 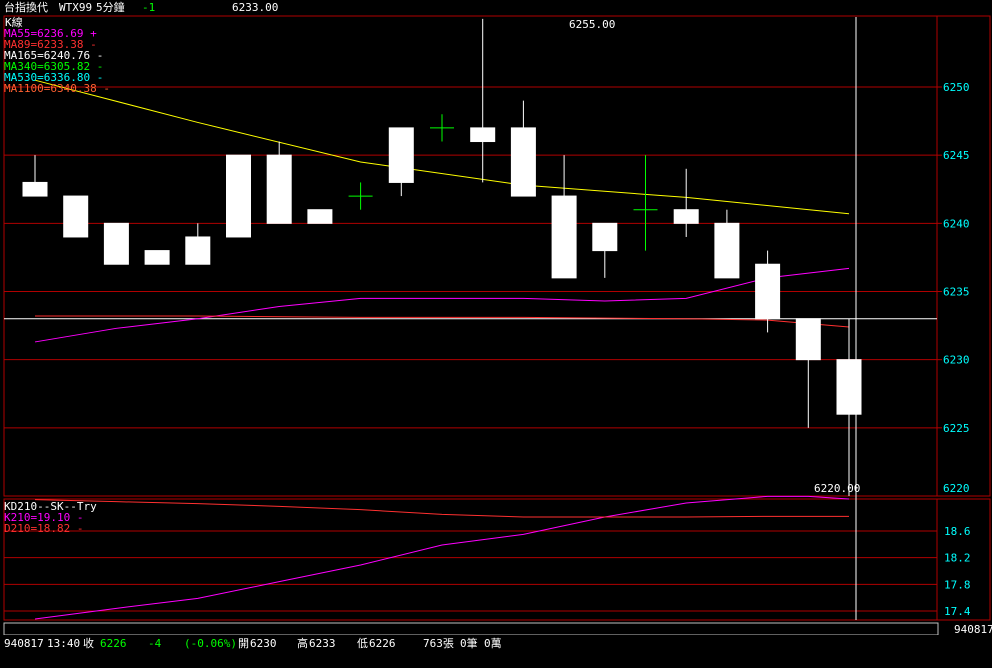 What do you see at coordinates (210, 643) in the screenshot?
I see `status-change-pct: (-0.06%)` at bounding box center [210, 643].